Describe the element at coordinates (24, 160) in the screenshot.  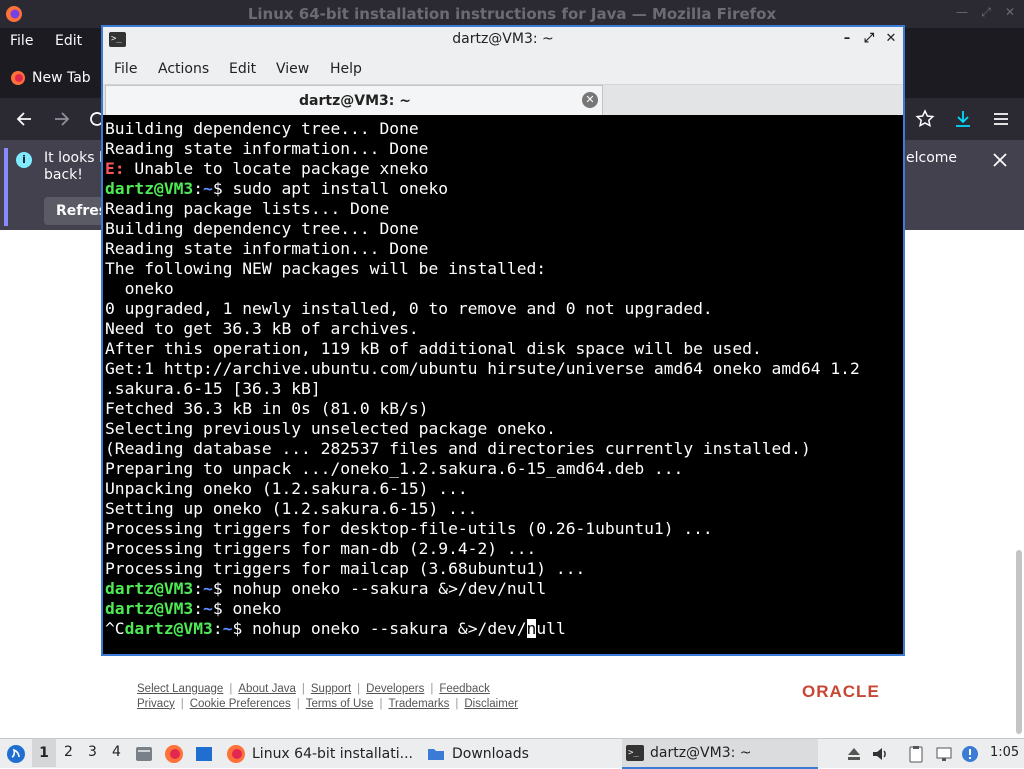
I see `info-icon: i` at that location.